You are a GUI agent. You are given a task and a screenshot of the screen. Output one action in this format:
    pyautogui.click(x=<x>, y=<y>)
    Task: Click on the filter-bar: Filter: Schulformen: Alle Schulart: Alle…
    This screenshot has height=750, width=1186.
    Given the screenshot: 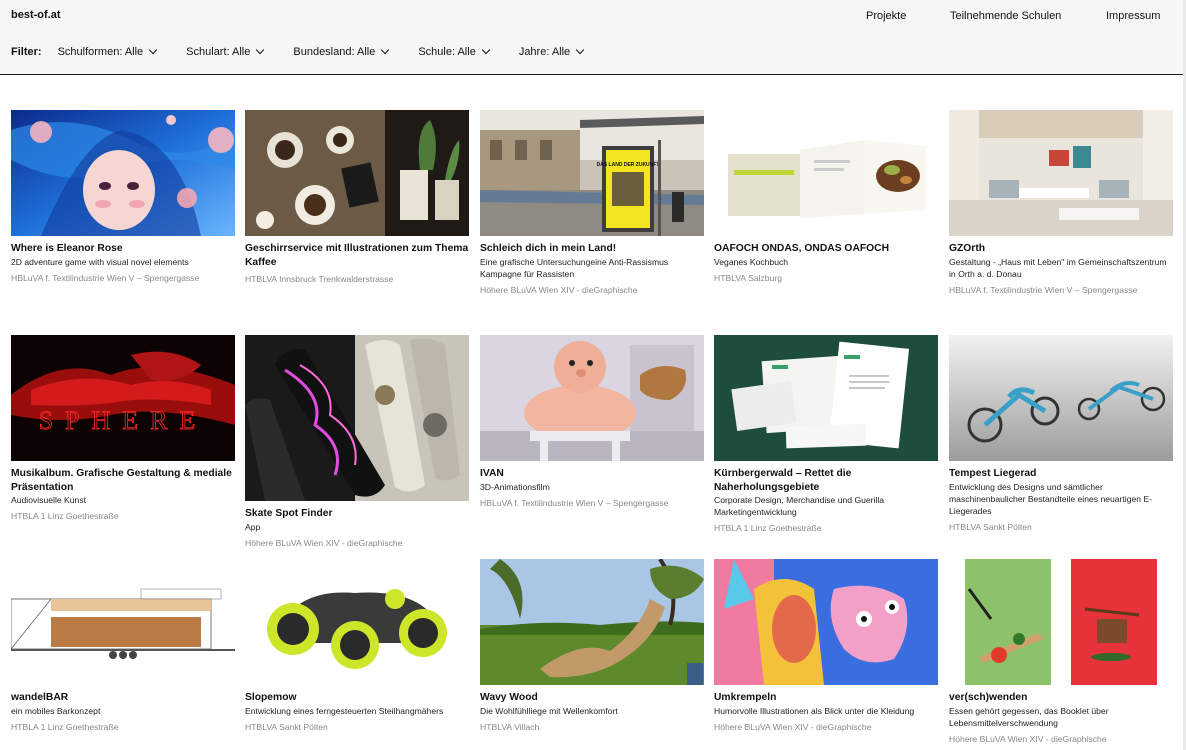 What is the action you would take?
    pyautogui.click(x=312, y=52)
    